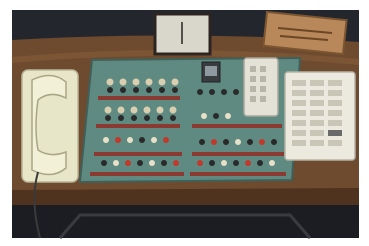 This screenshot has height=246, width=369. Describe the element at coordinates (185, 196) in the screenshot. I see `desk-front-edge` at that location.